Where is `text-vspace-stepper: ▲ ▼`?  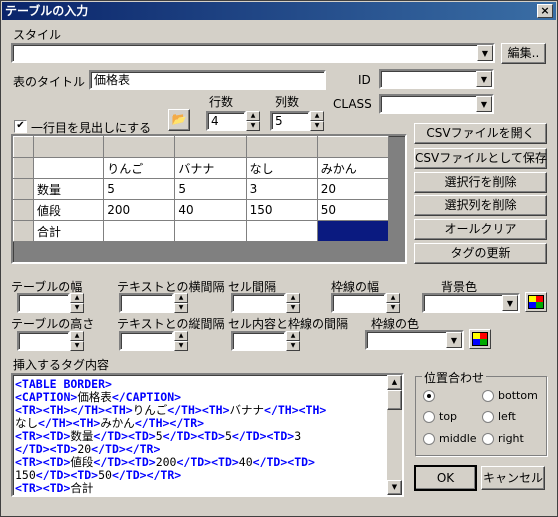
text-vspace-stepper: ▲ ▼ is located at coordinates (181, 341).